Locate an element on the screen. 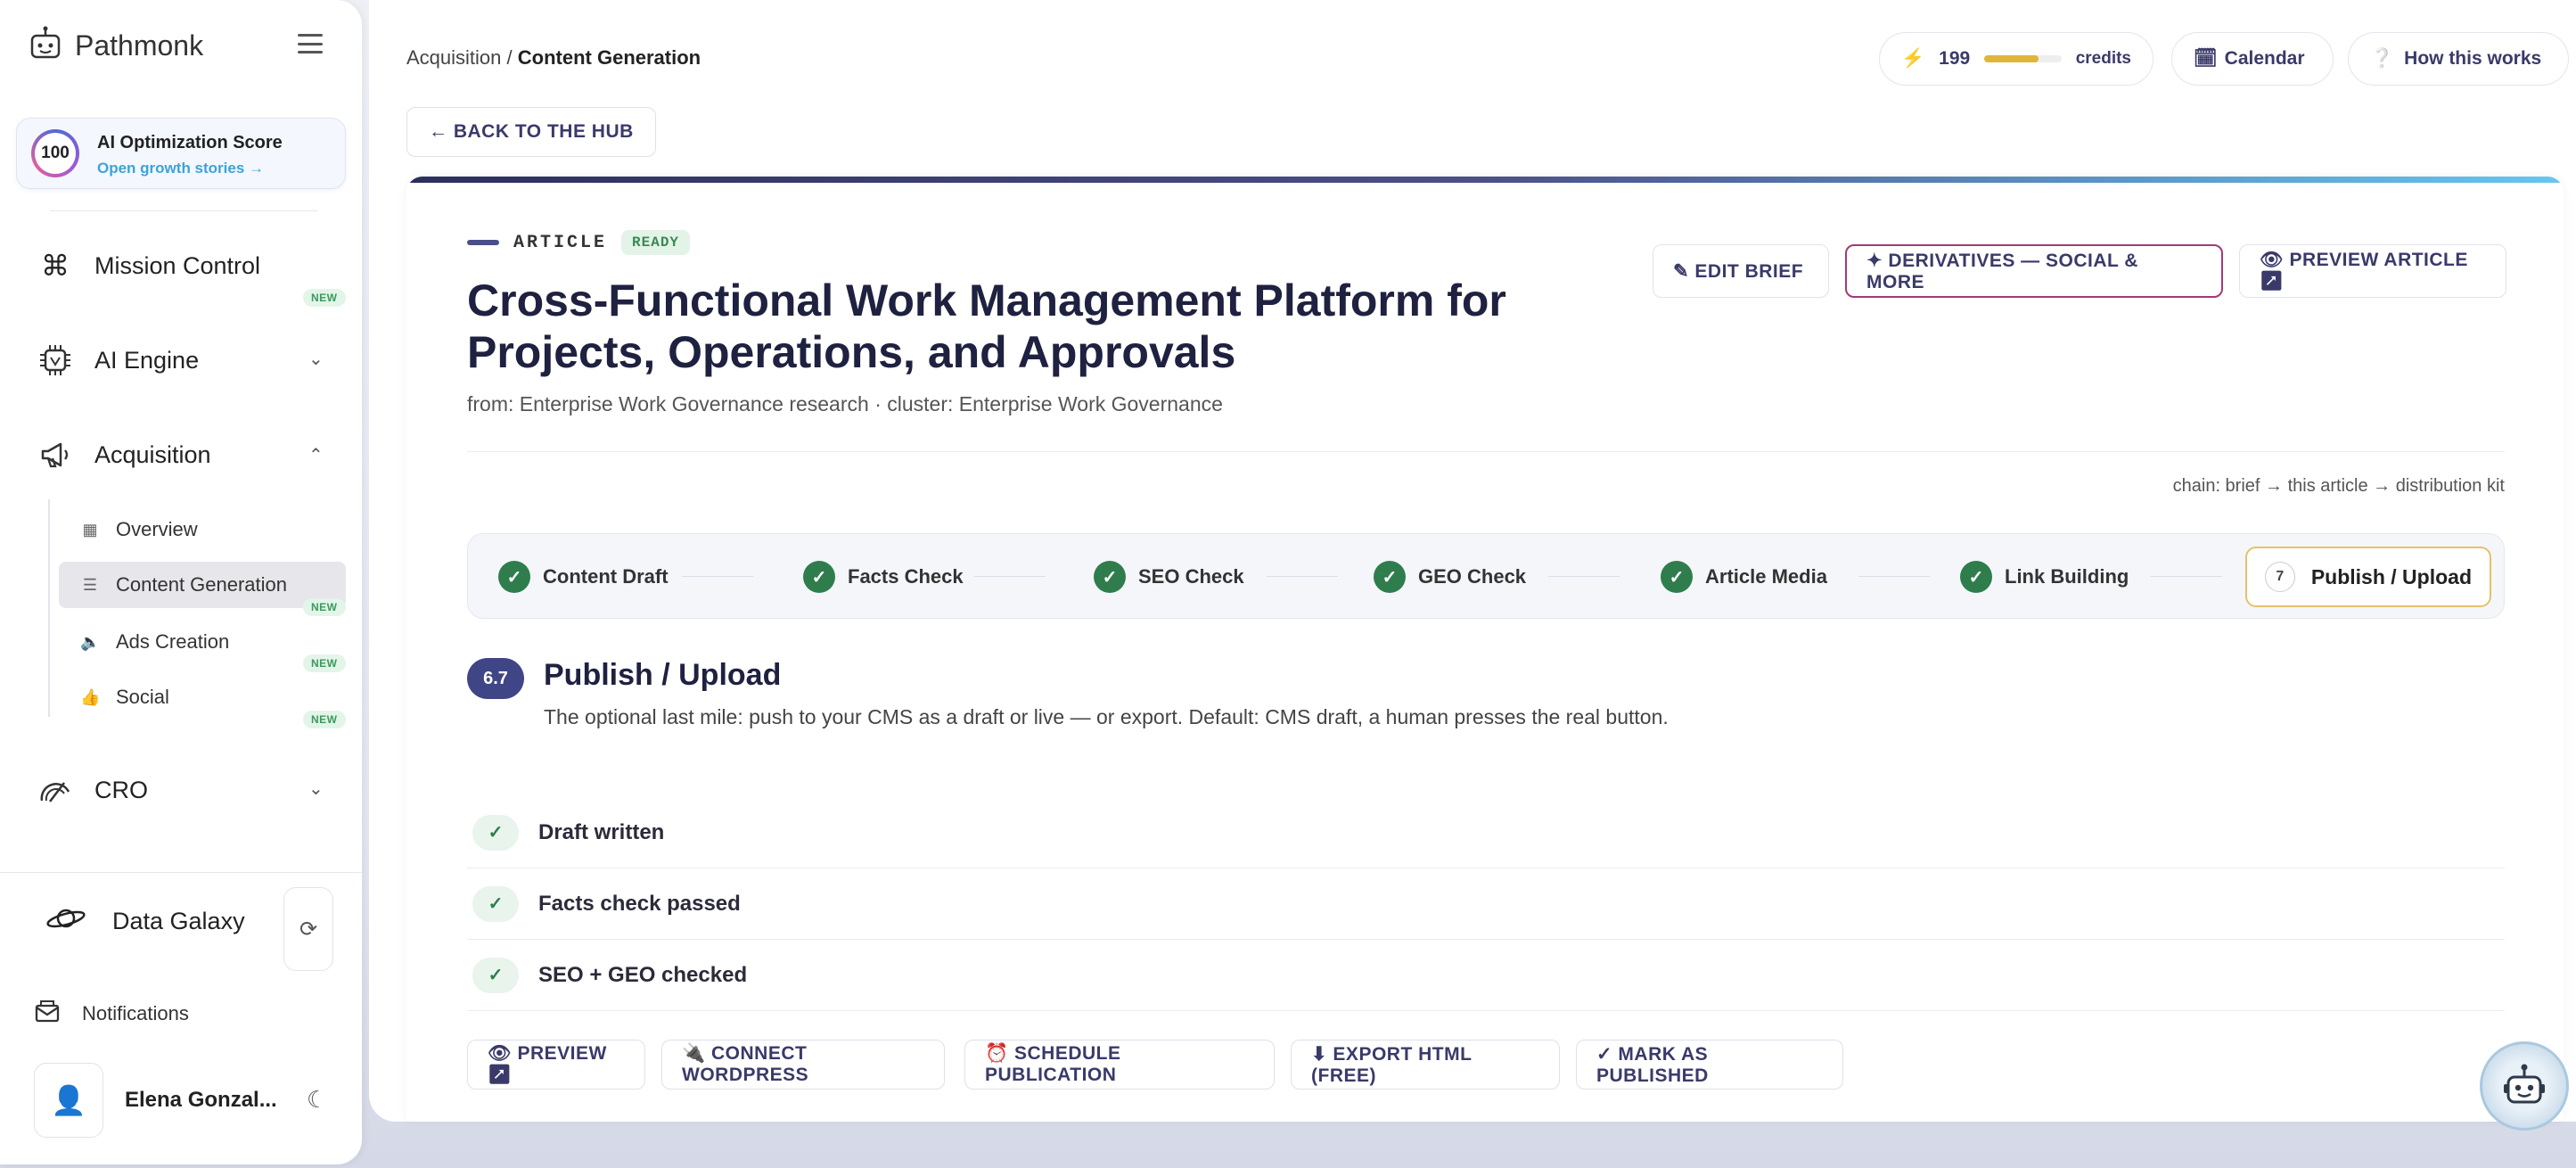 This screenshot has width=2576, height=1168. calendar-label: Calendar is located at coordinates (2264, 58).